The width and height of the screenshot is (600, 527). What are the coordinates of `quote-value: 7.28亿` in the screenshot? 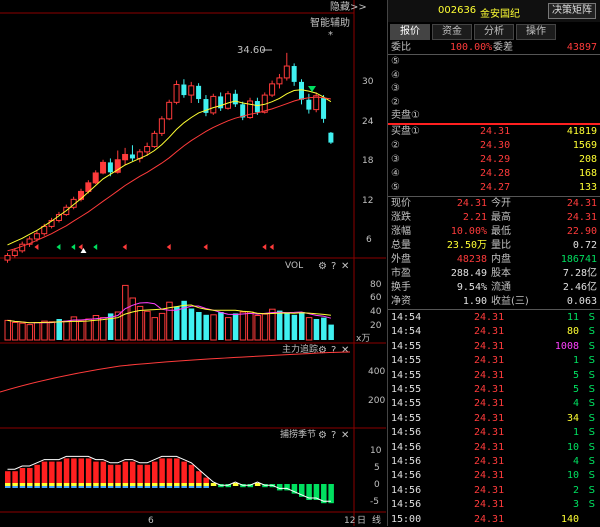 It's located at (579, 273).